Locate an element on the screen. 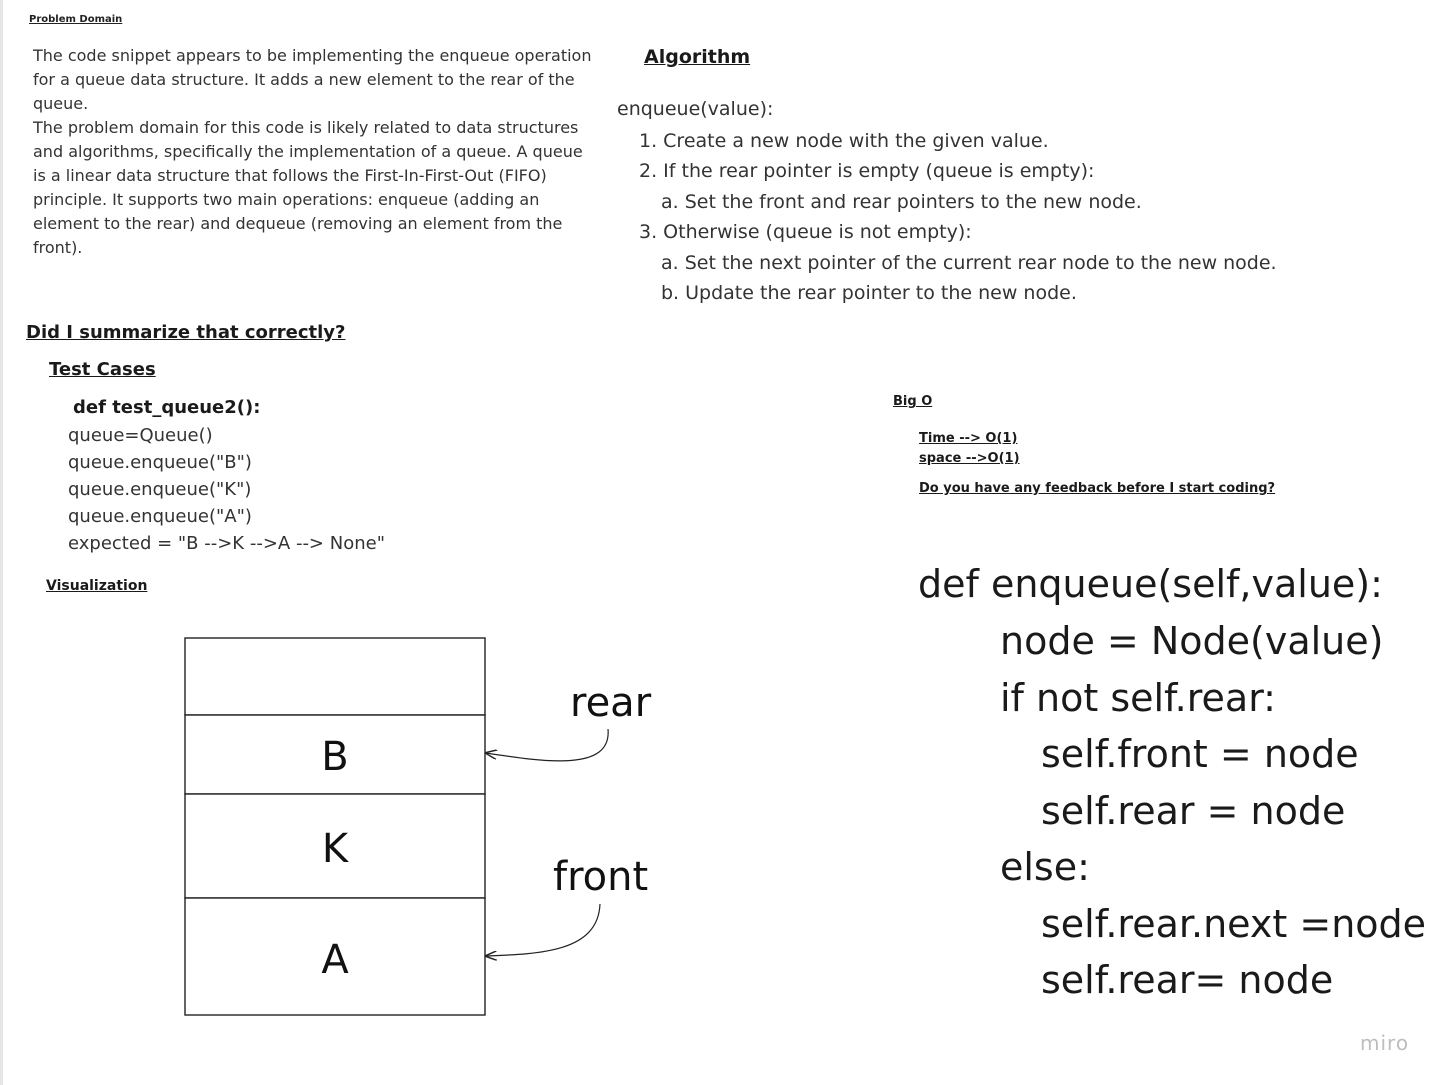  code-line: node = Node(value) is located at coordinates (1192, 641).